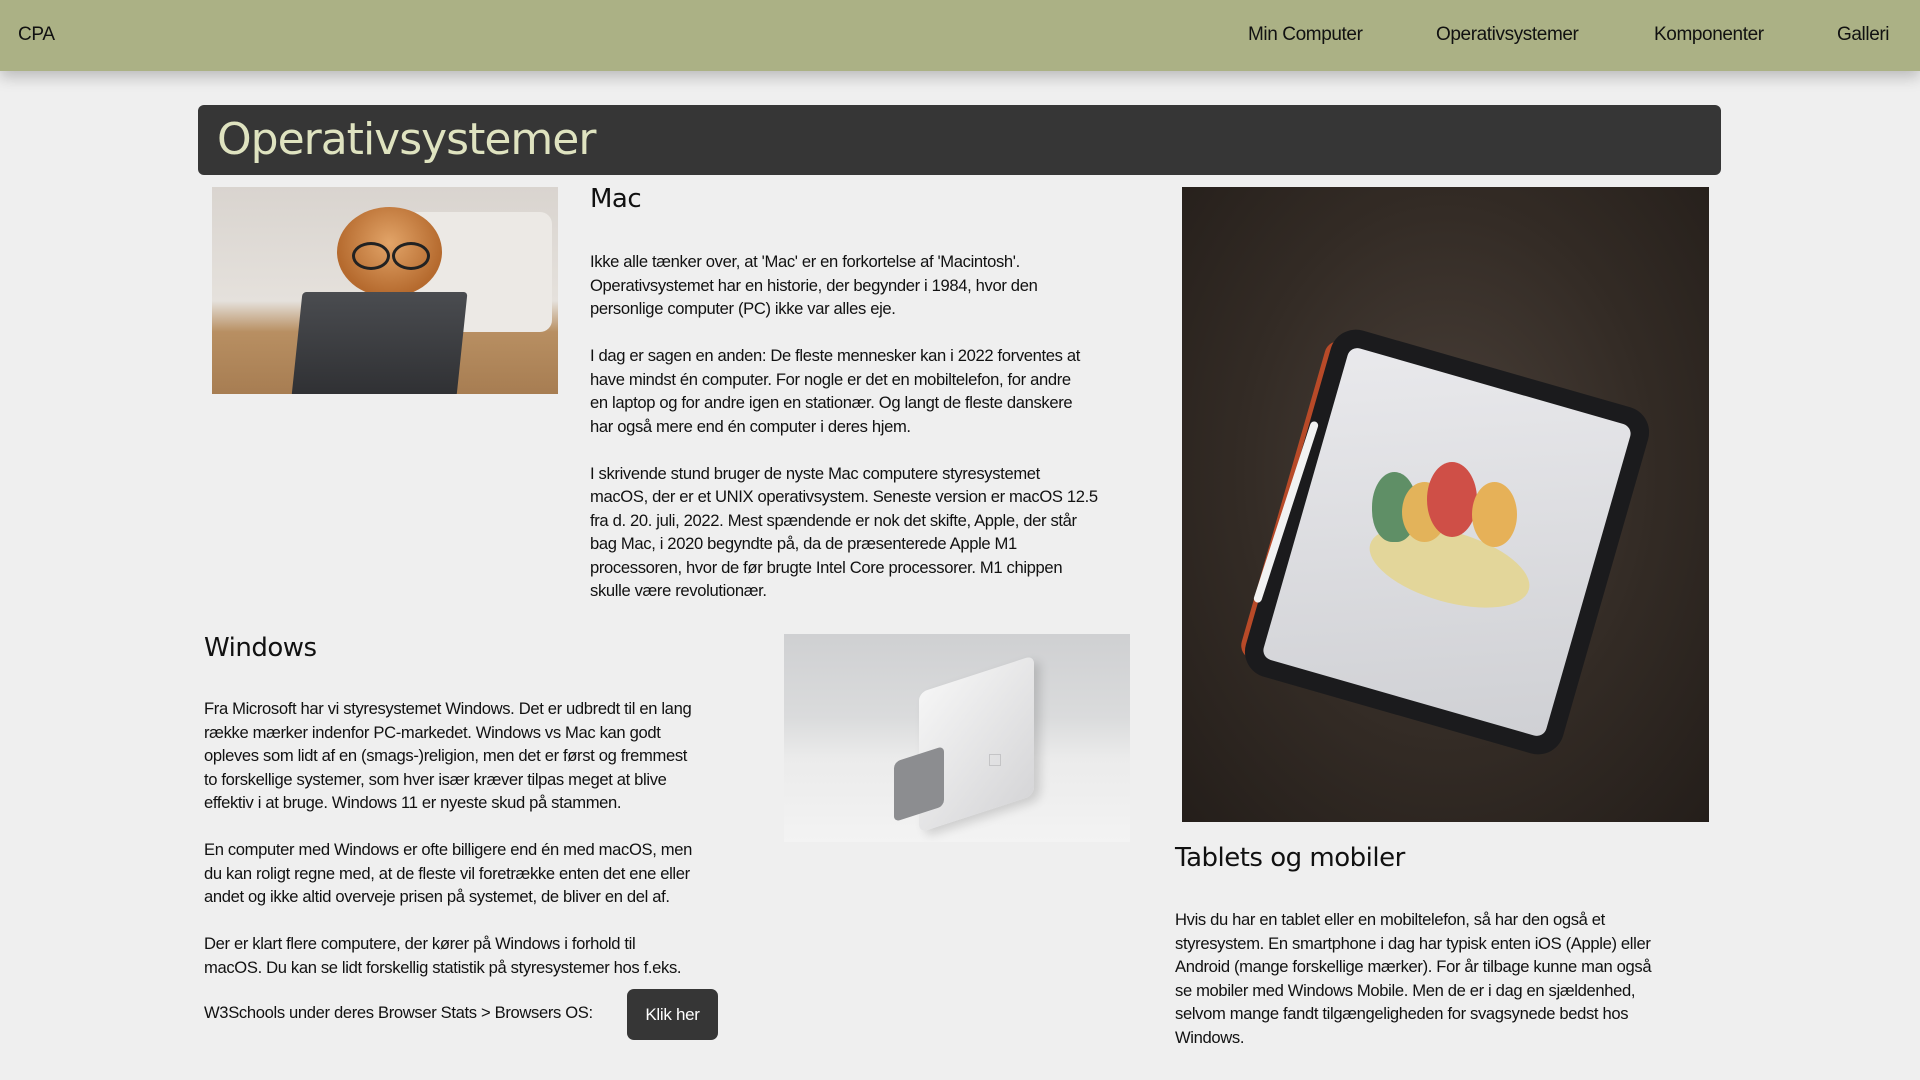 This screenshot has height=1080, width=1920. What do you see at coordinates (1709, 35) in the screenshot?
I see `nav-item-komponenter: Komponenter` at bounding box center [1709, 35].